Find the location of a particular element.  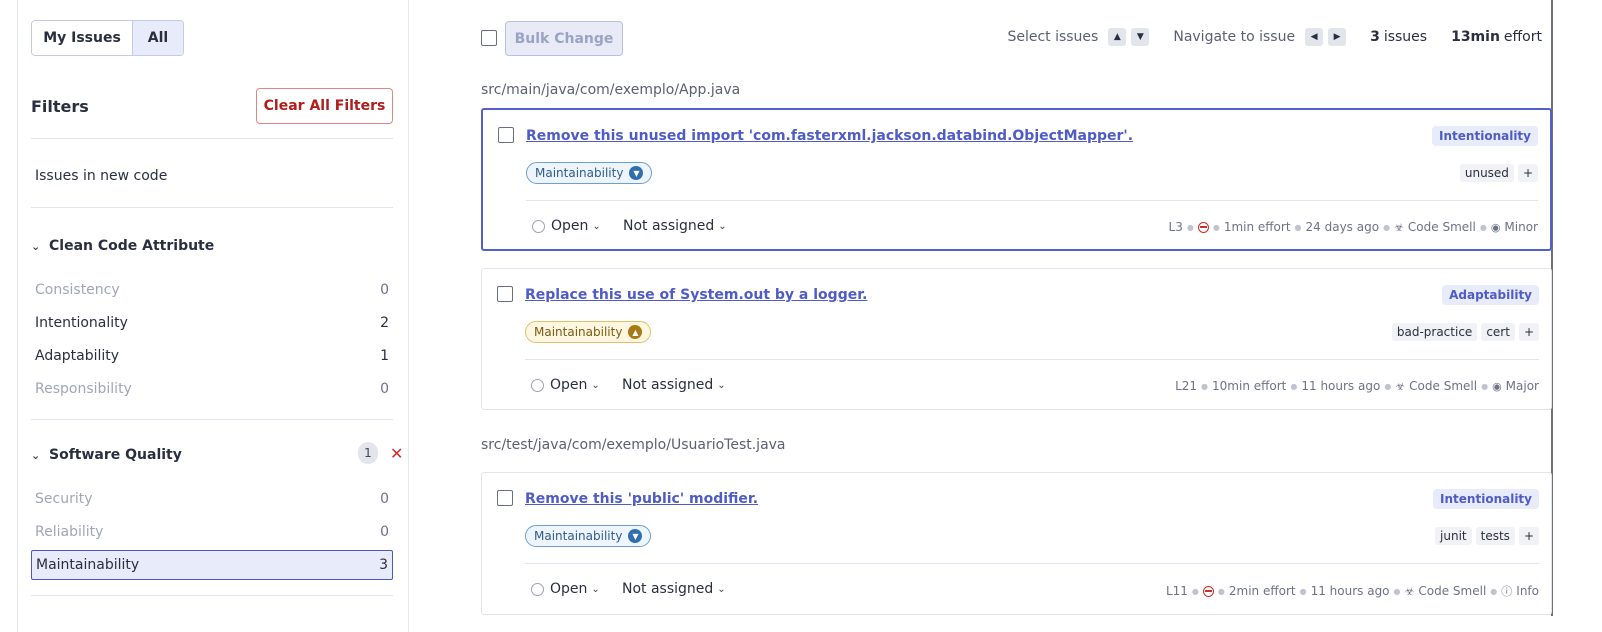

facet-item-label: Security is located at coordinates (64, 499).